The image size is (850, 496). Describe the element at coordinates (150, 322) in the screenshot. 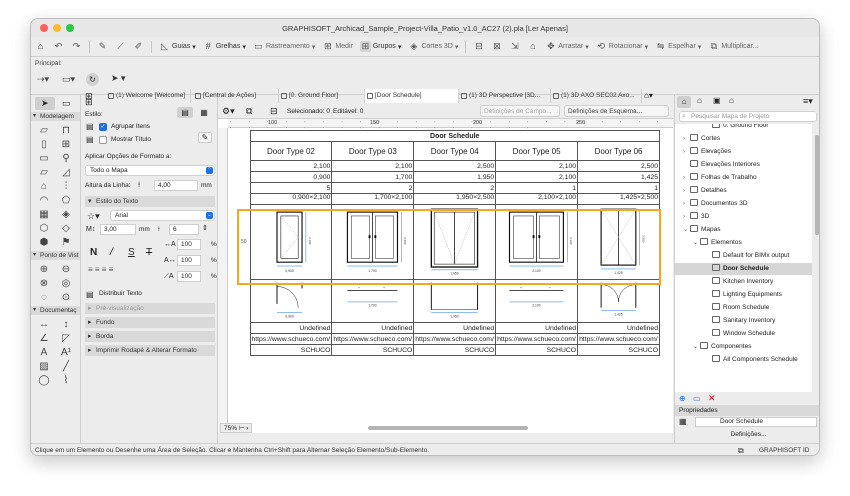

I see `fundo-section: Fundo` at that location.